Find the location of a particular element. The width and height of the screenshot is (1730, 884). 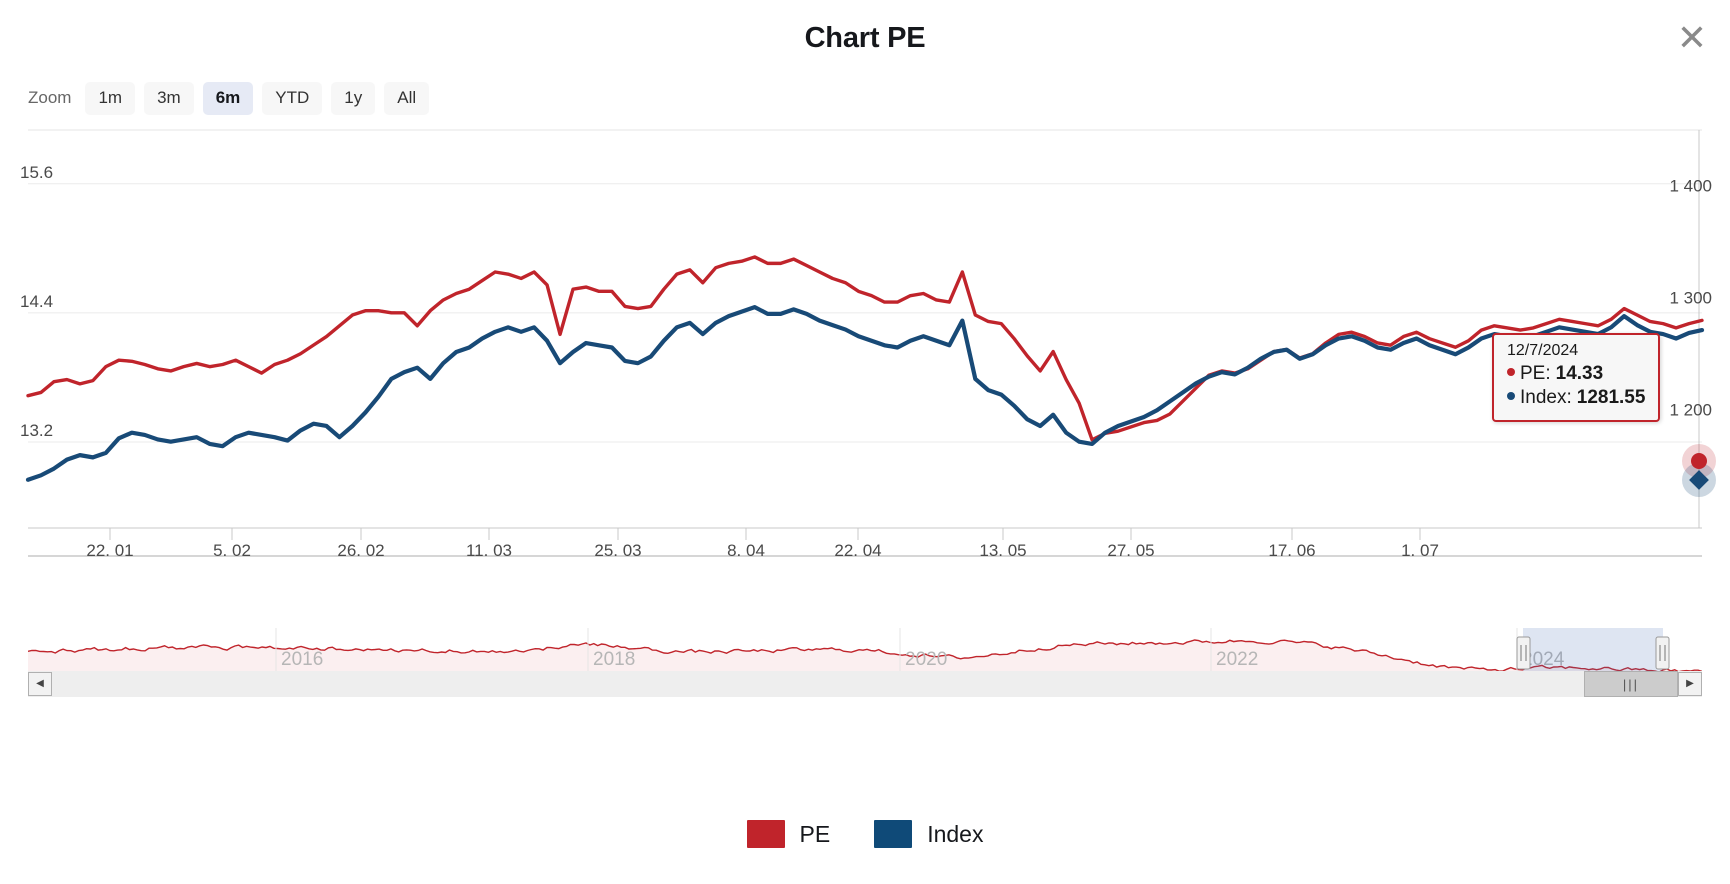

y-axis-right-tick: 1 200 is located at coordinates (1690, 409).